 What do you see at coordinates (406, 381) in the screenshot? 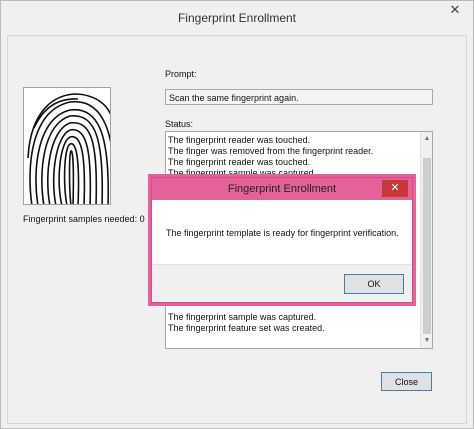
I see `close-button: Close` at bounding box center [406, 381].